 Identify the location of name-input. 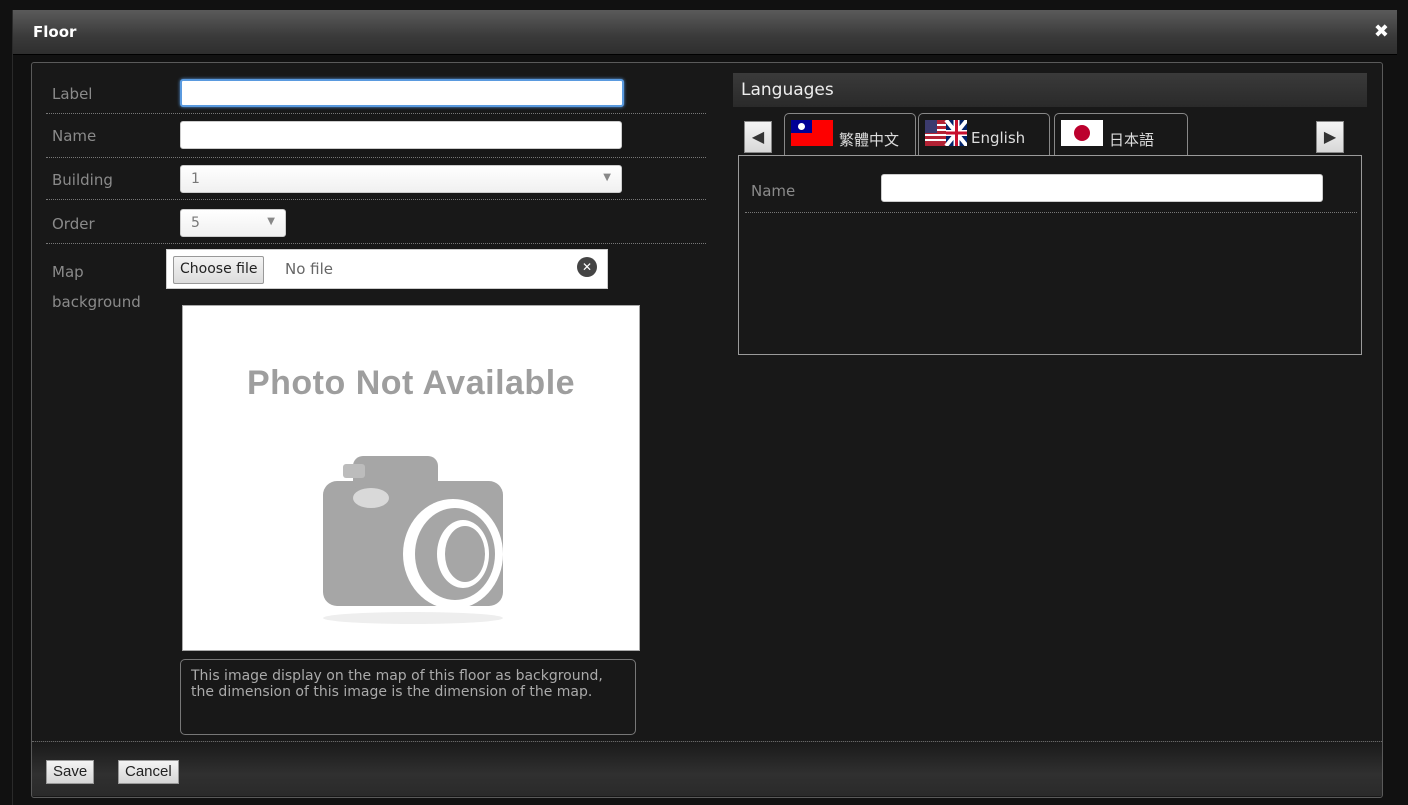
(401, 135).